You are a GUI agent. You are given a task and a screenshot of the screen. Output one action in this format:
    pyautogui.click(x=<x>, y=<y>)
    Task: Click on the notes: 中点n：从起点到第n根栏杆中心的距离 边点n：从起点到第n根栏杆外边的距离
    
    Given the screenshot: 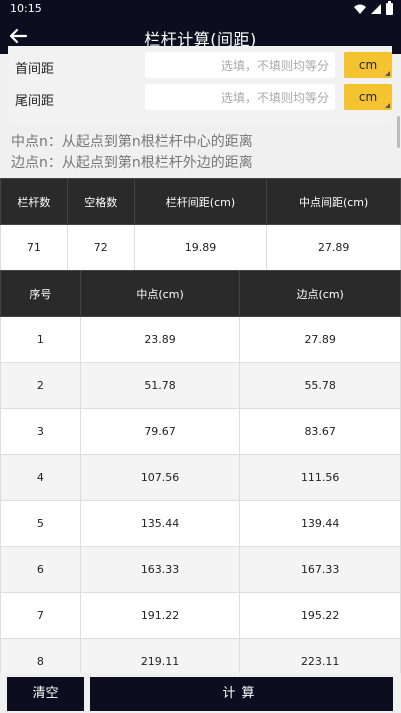 What is the action you would take?
    pyautogui.click(x=132, y=153)
    